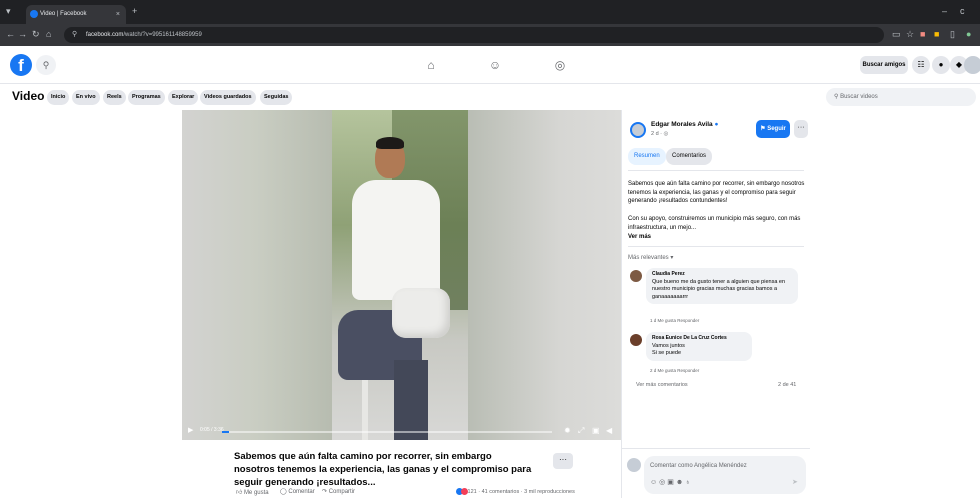 This screenshot has height=498, width=980. Describe the element at coordinates (256, 493) in the screenshot. I see `like-label: Me gusta` at that location.